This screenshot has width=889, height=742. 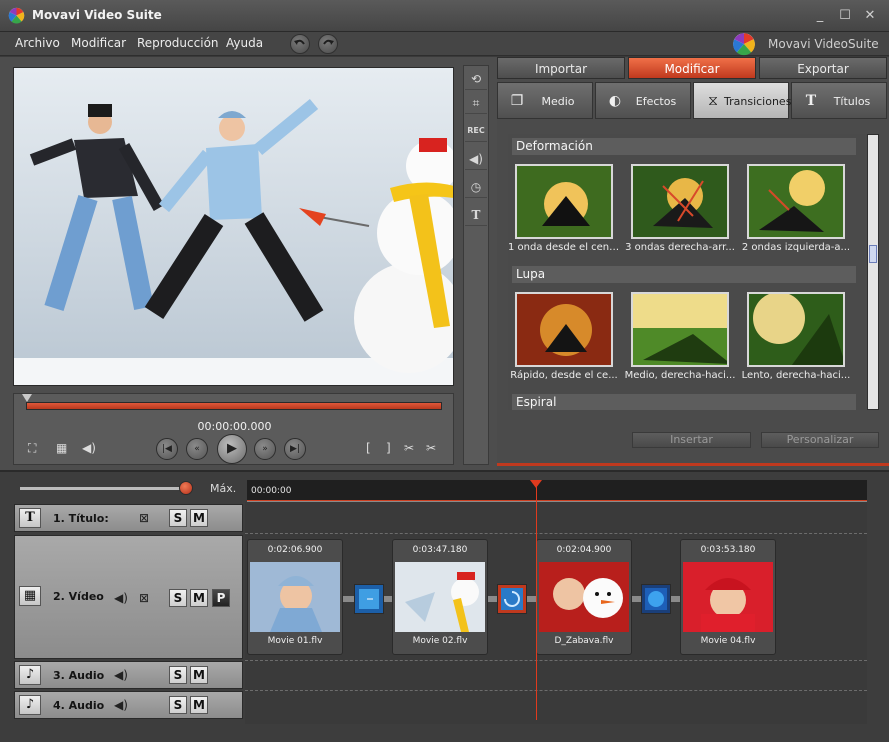 I want to click on playhead-line, so click(x=536, y=600).